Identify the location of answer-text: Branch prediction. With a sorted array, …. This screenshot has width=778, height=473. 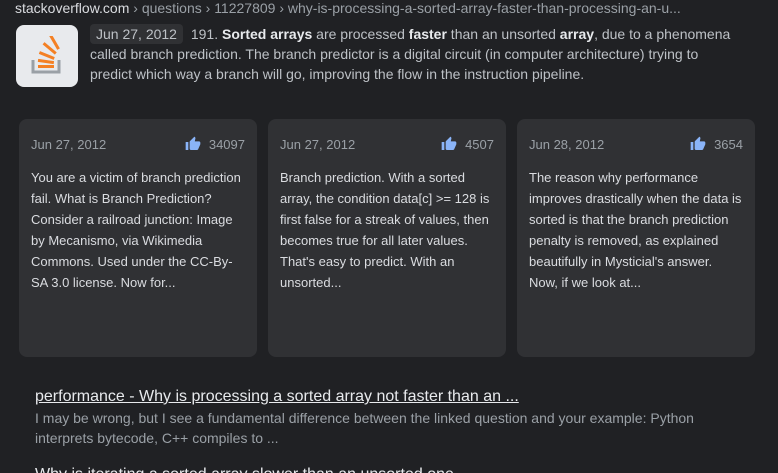
(385, 230).